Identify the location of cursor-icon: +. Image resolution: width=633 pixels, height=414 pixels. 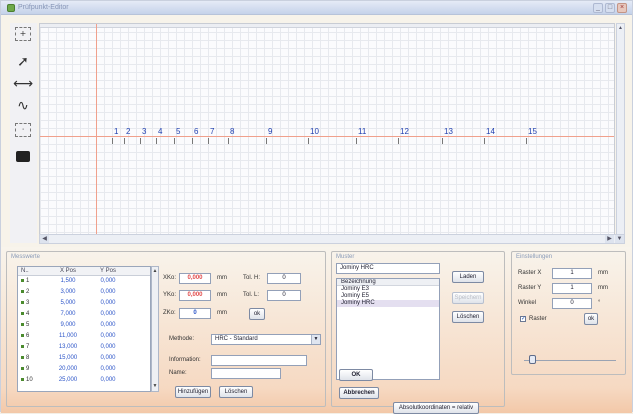
(23, 34).